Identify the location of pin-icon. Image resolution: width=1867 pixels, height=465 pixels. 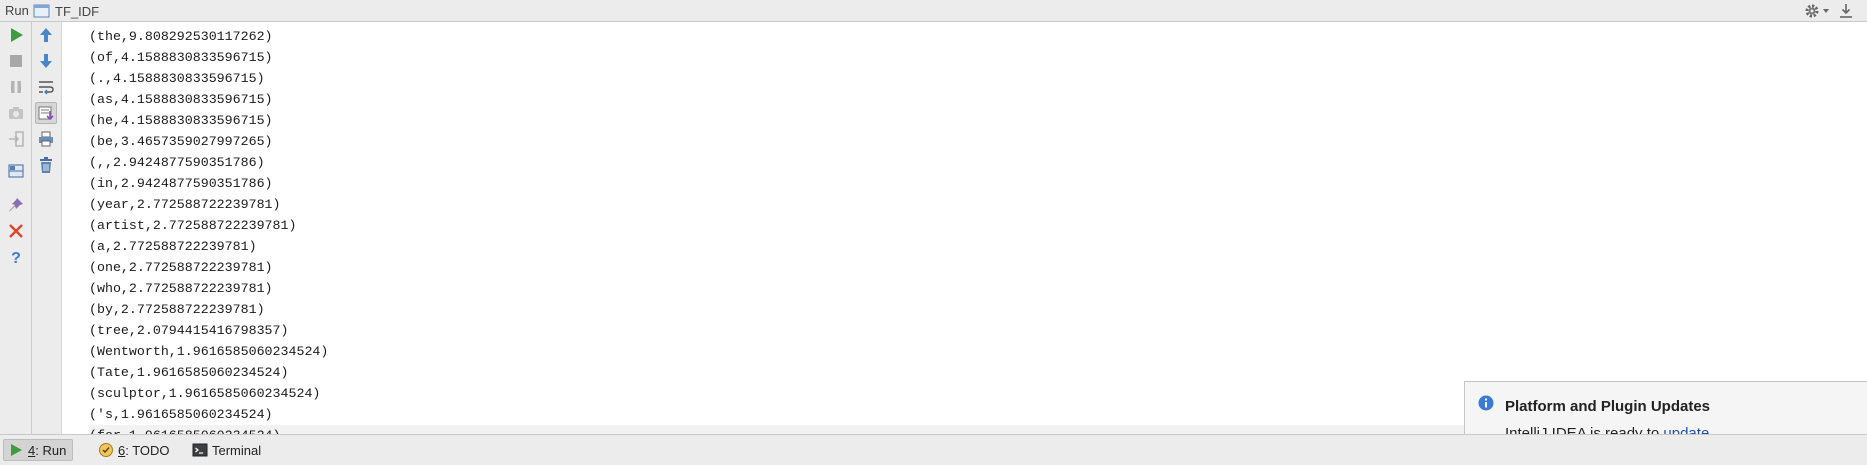
(16, 205).